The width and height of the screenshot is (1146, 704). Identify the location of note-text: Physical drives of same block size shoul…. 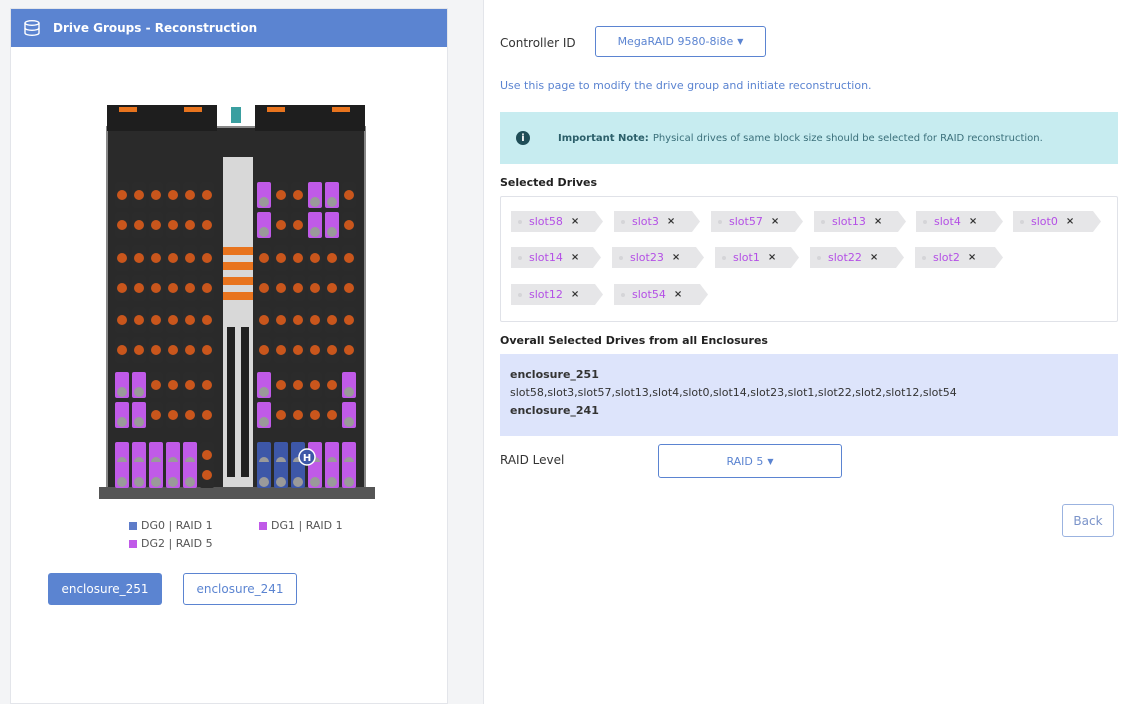
(847, 138).